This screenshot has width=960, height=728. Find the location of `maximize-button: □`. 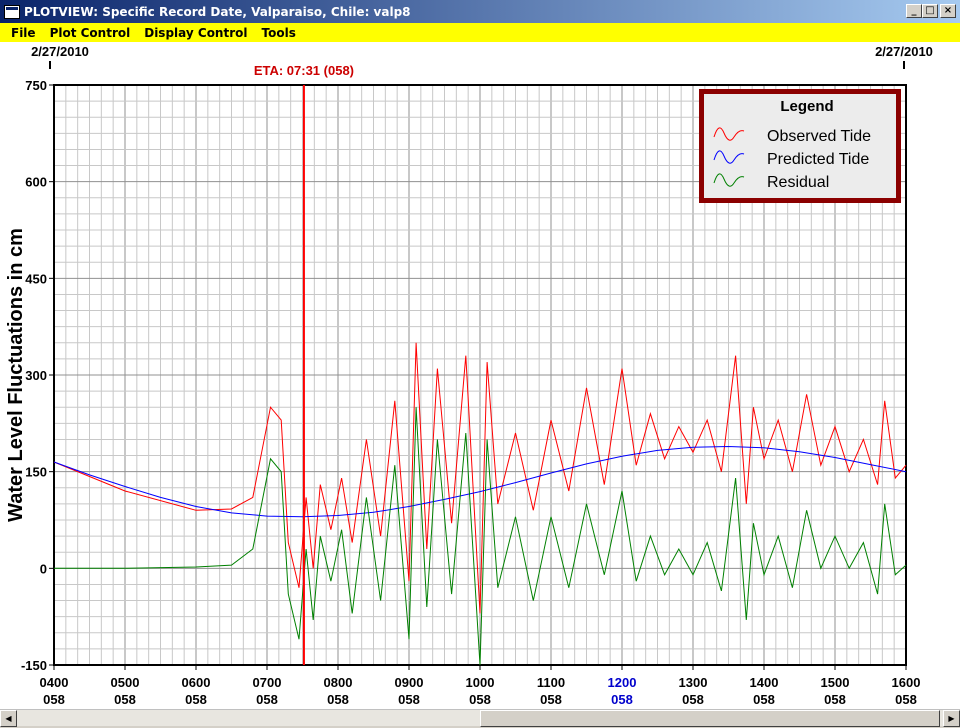

maximize-button: □ is located at coordinates (930, 11).